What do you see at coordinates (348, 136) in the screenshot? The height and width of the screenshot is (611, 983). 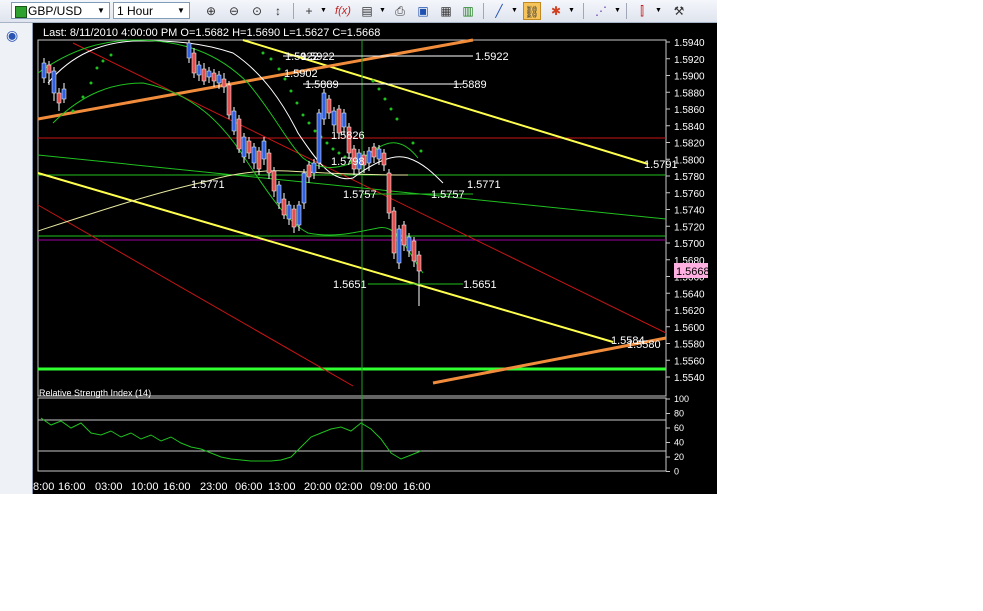 I see `level-label: 1.5826` at bounding box center [348, 136].